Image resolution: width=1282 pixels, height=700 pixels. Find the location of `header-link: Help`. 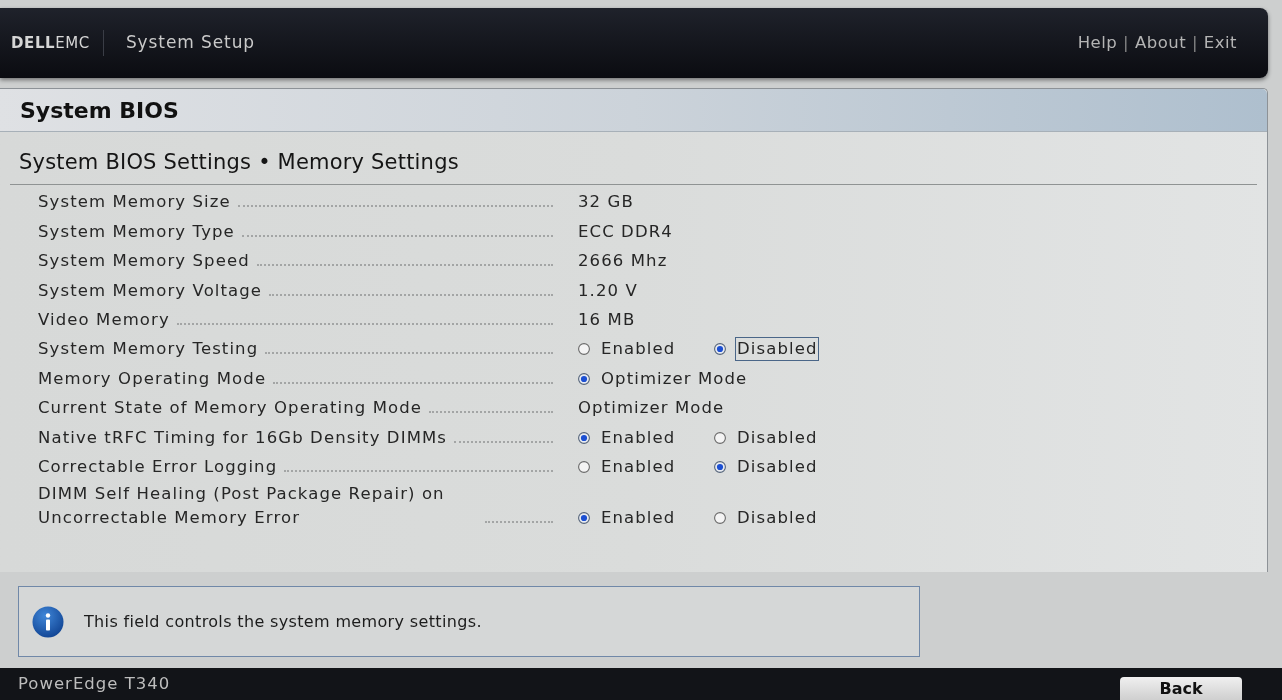

header-link: Help is located at coordinates (1097, 43).